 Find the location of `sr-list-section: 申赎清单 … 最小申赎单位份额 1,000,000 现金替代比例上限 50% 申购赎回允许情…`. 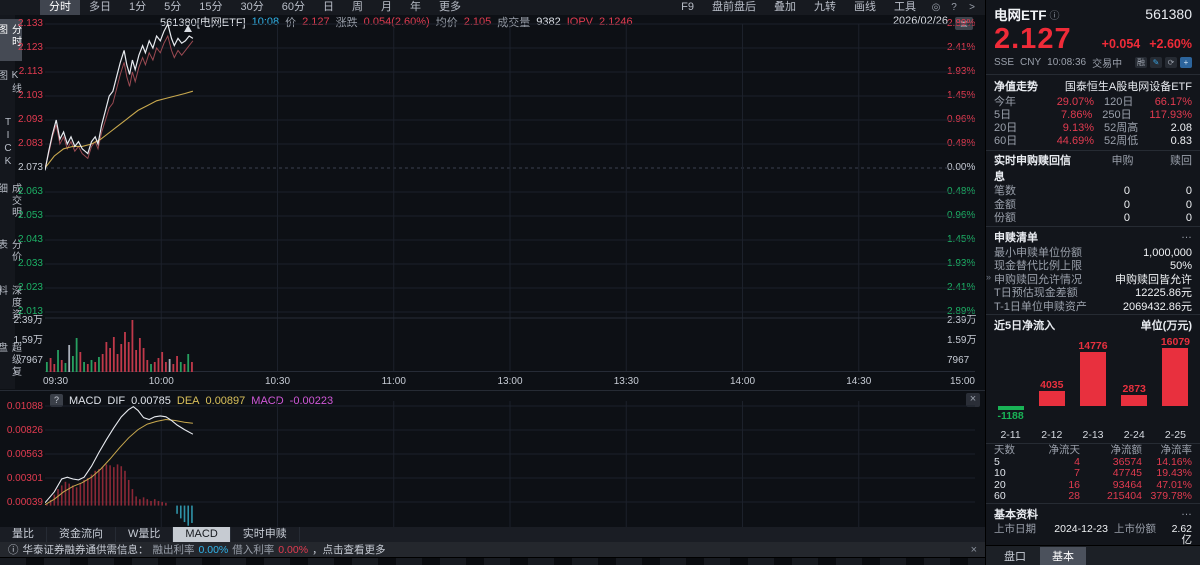

sr-list-section: 申赎清单 … 最小申赎单位份额 1,000,000 现金替代比例上限 50% 申购赎回允许情… is located at coordinates (1093, 270).